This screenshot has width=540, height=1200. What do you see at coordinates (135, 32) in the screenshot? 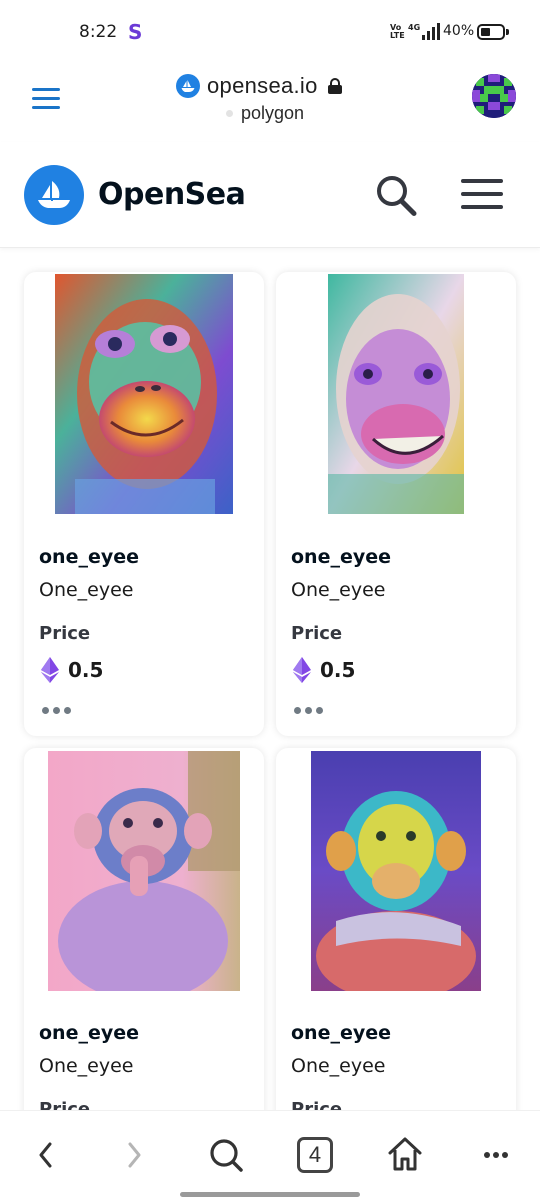
I see `app-notification-icon: S` at bounding box center [135, 32].